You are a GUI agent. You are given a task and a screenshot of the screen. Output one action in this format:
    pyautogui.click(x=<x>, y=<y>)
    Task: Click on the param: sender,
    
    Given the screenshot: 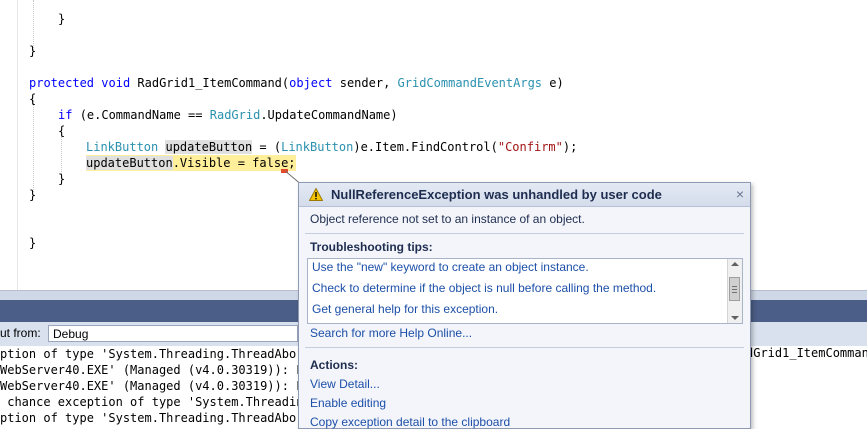 What is the action you would take?
    pyautogui.click(x=365, y=83)
    